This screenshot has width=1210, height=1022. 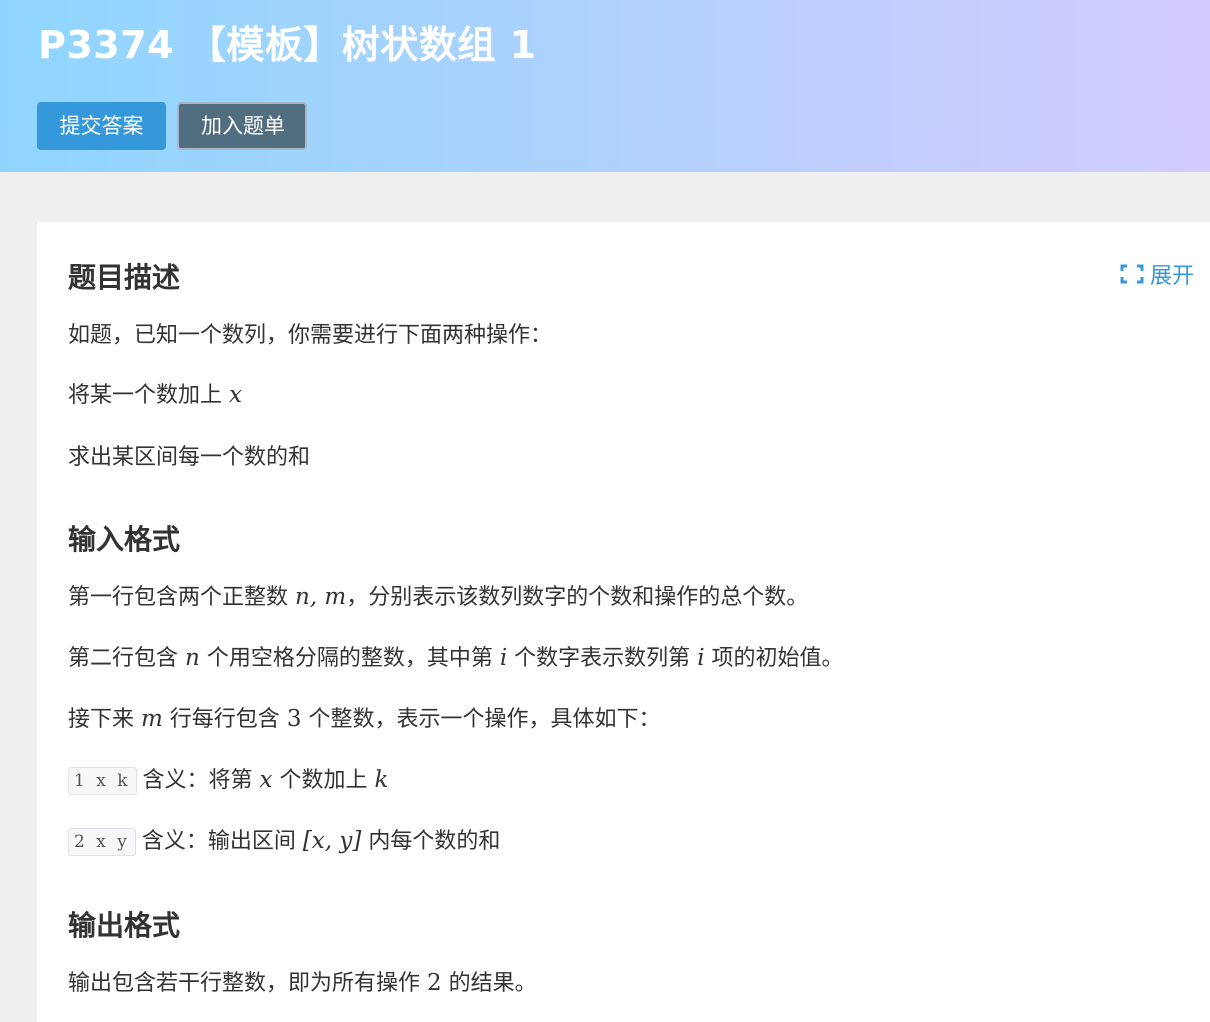 What do you see at coordinates (124, 277) in the screenshot?
I see `description-heading: 题目描述` at bounding box center [124, 277].